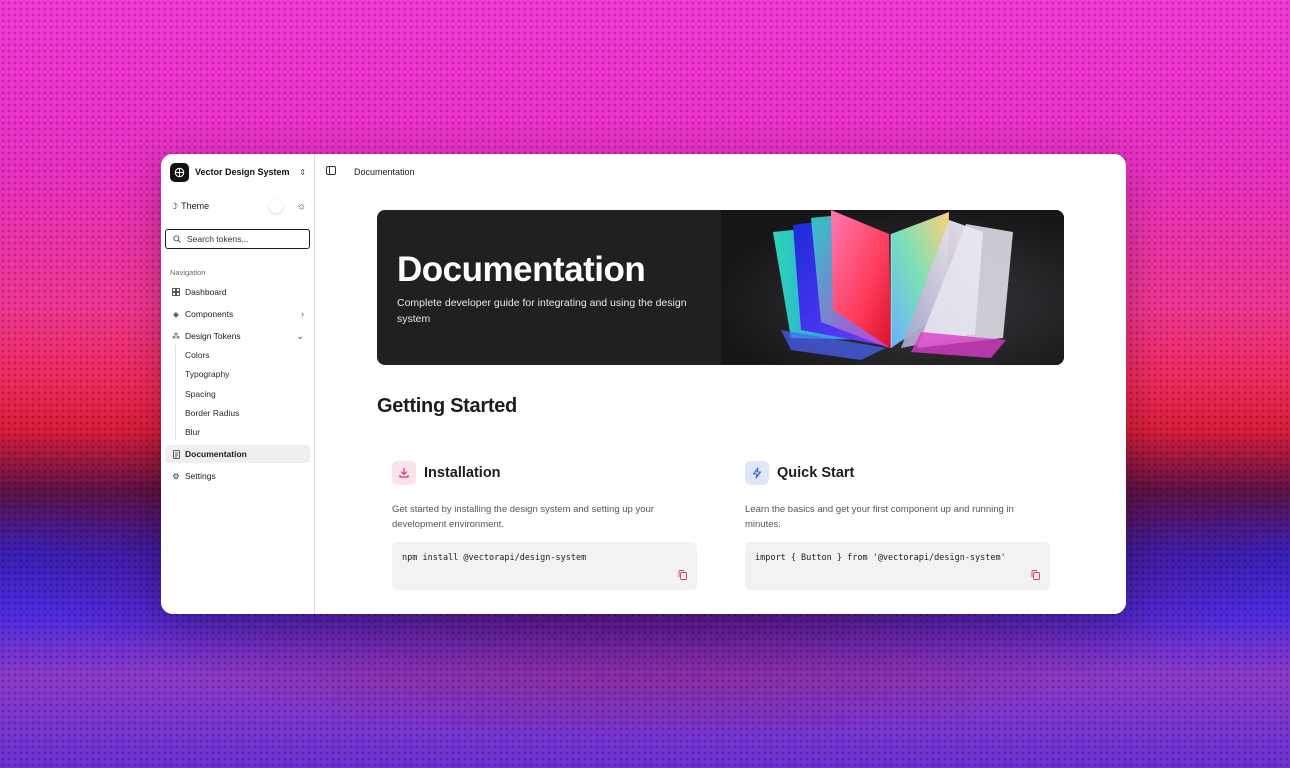 This screenshot has width=1290, height=768. What do you see at coordinates (237, 476) in the screenshot?
I see `sidebar-item-settings: ⚙ Settings` at bounding box center [237, 476].